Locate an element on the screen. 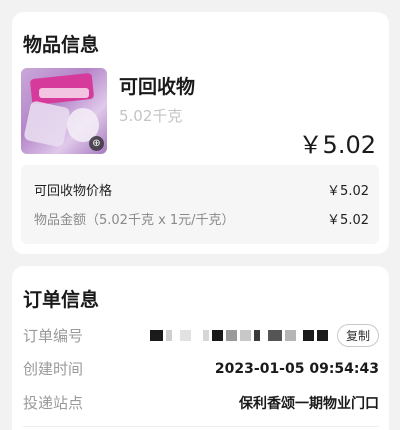 This screenshot has height=430, width=400. summary-label: 物品金额（5.02千克 x 1元/千克） is located at coordinates (134, 220).